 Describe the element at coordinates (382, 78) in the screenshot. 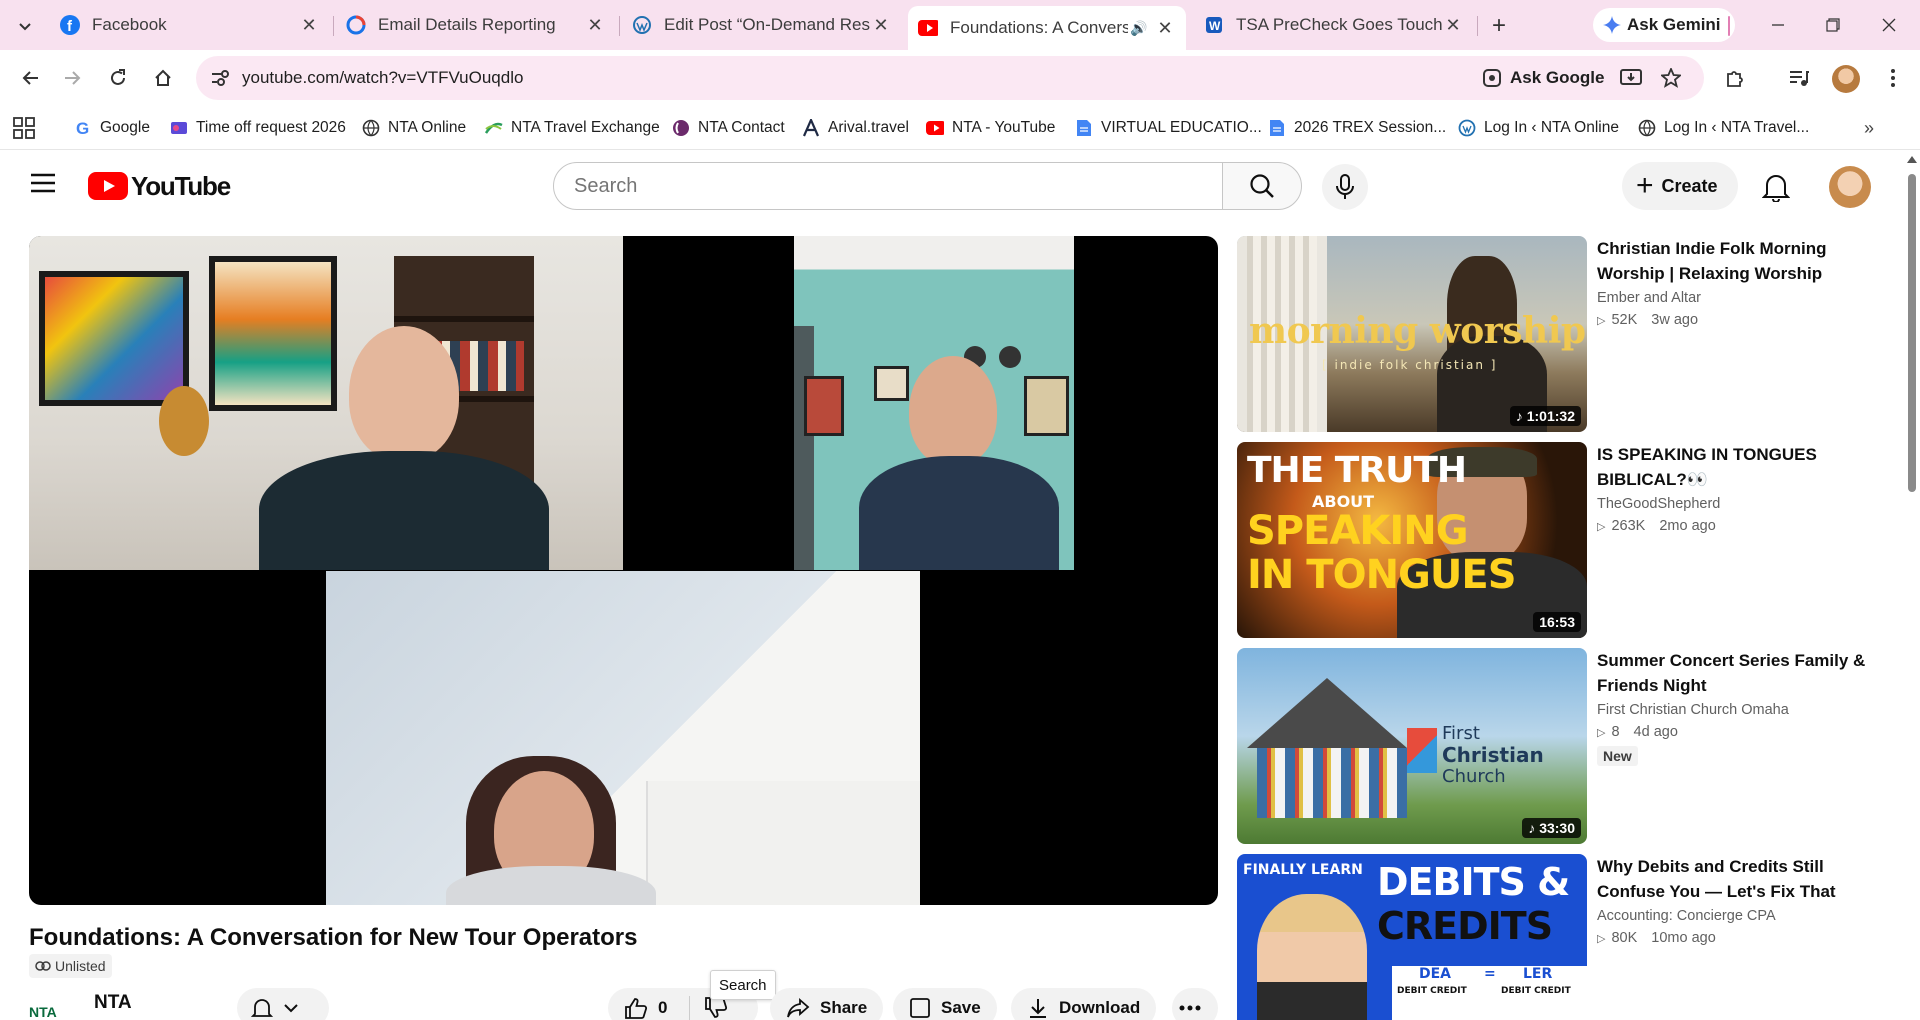

I see `url-text: youtube.com/watch?v=VTFVuOuqdlo` at that location.